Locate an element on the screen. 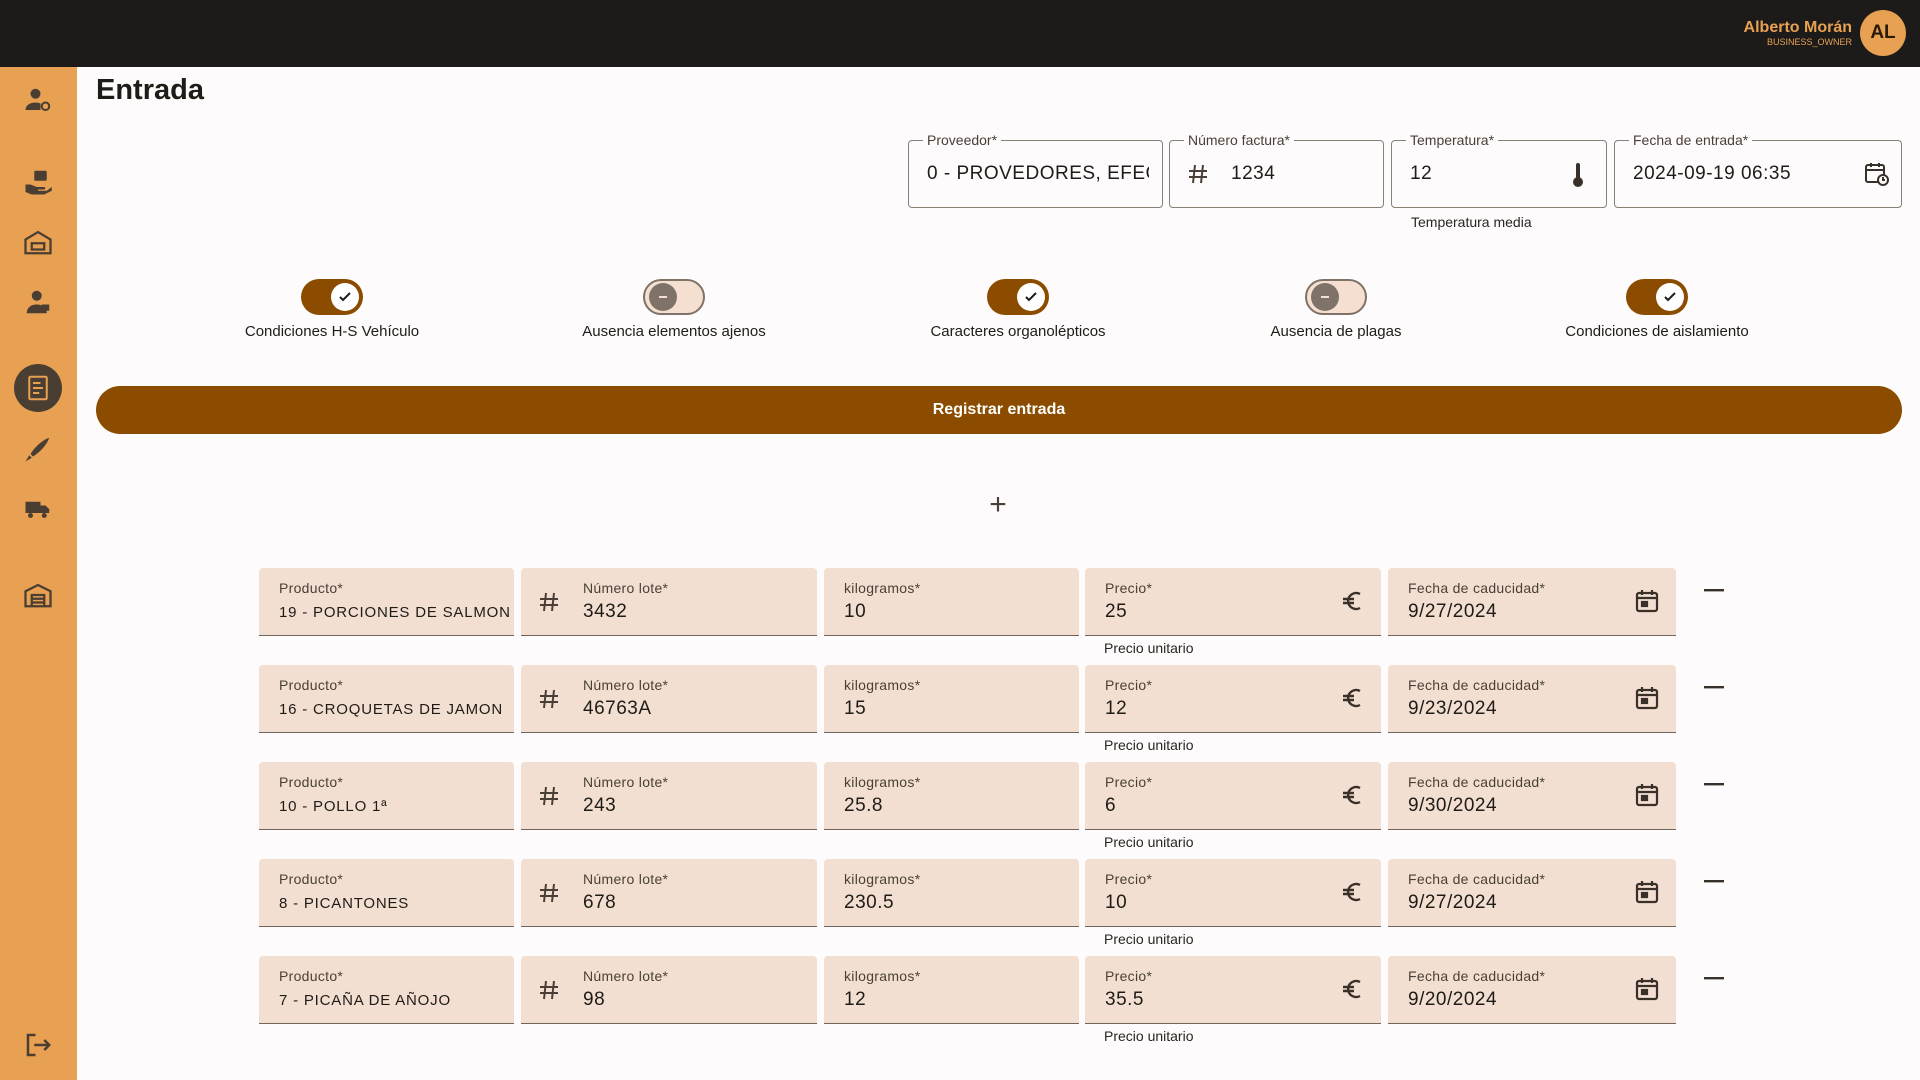 Image resolution: width=1920 pixels, height=1080 pixels. fecha-caducidad-field: Fecha de caducidad* 9/23/2024 is located at coordinates (1532, 699).